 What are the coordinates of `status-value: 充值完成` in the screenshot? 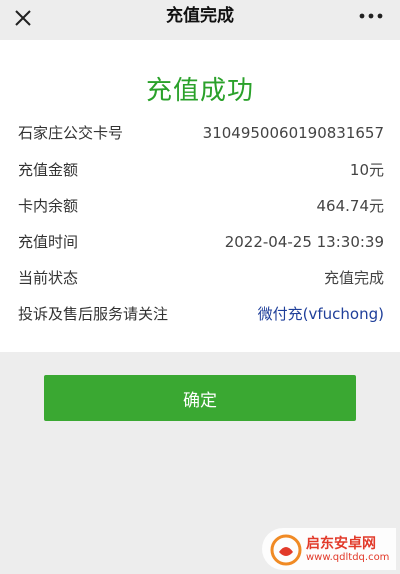 It's located at (353, 278).